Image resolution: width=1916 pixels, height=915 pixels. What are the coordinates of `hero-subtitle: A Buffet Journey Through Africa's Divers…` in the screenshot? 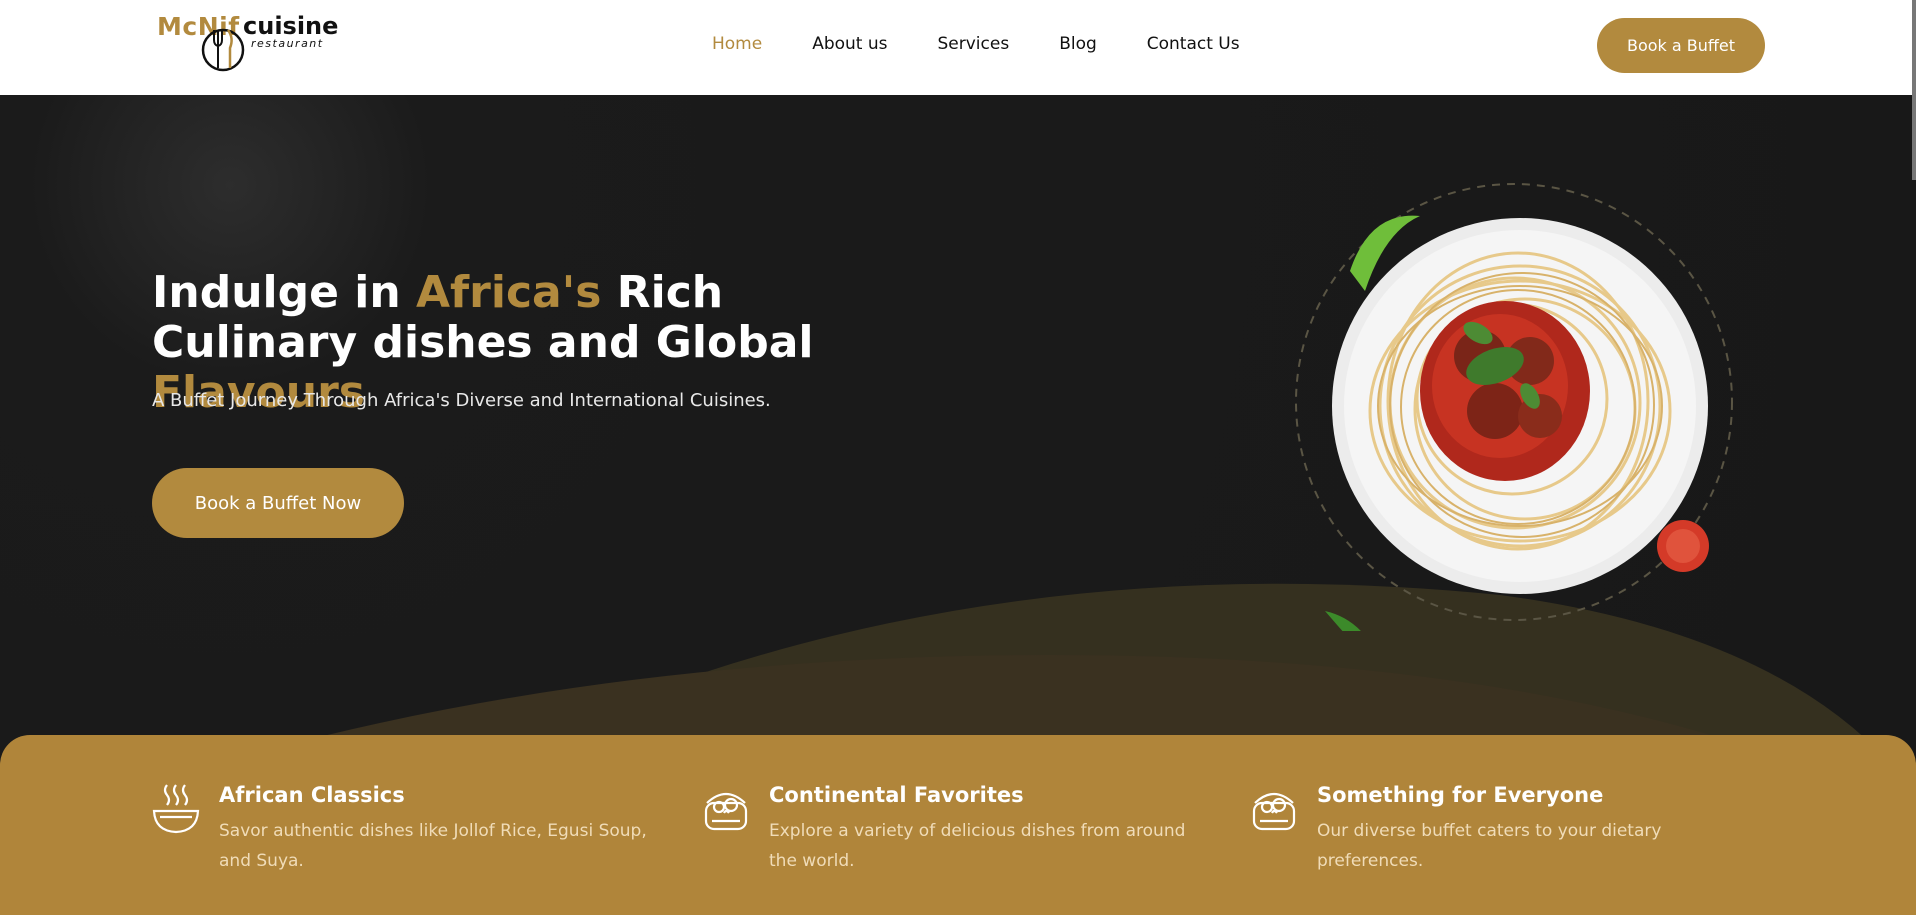 It's located at (461, 400).